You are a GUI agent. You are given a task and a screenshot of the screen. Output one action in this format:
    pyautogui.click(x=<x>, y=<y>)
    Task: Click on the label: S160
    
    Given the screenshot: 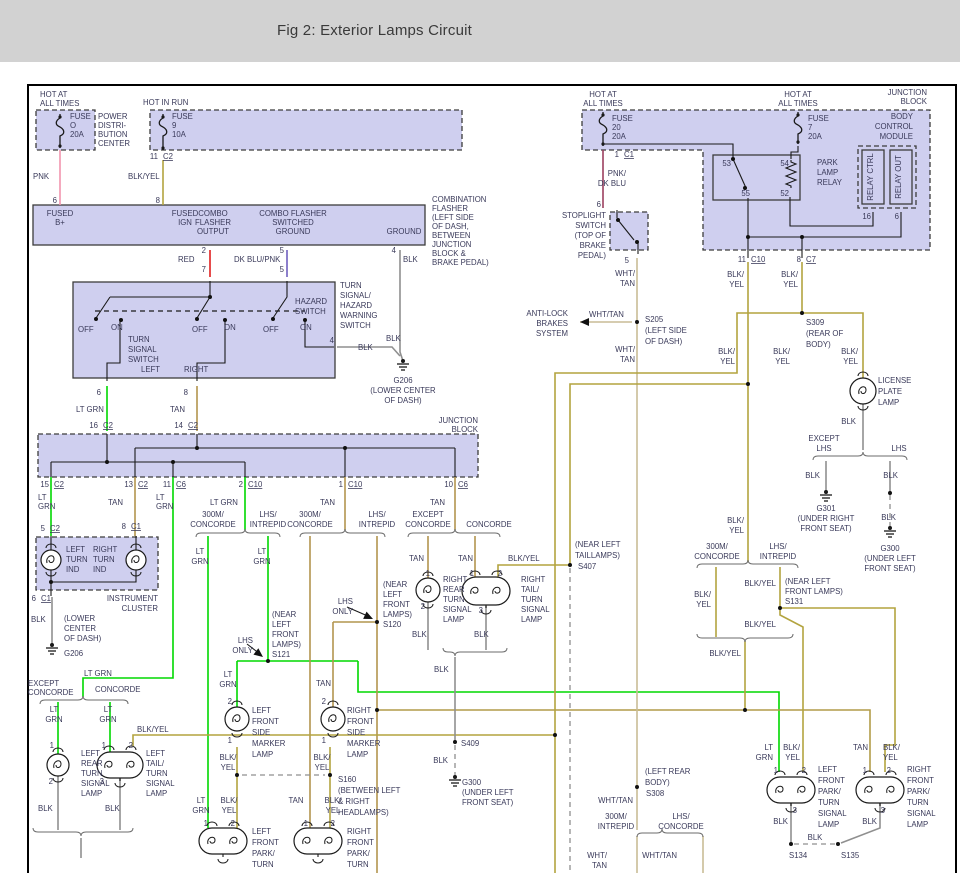 What is the action you would take?
    pyautogui.click(x=347, y=779)
    